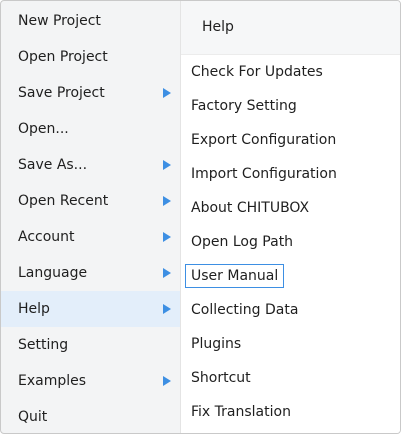  Describe the element at coordinates (33, 417) in the screenshot. I see `menu-item-label: Quit` at that location.